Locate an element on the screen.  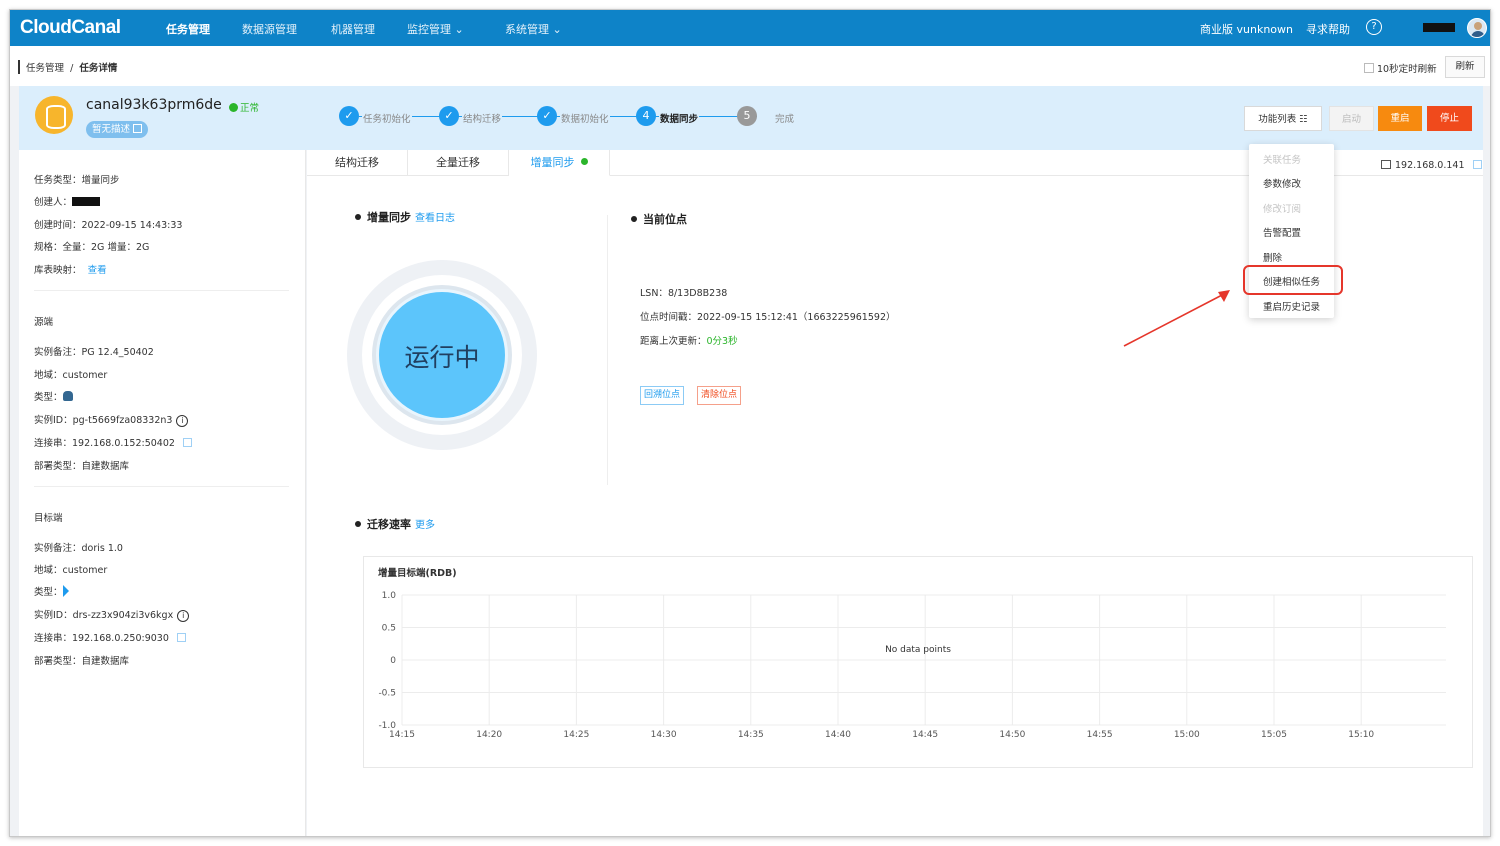
table-mapping-label: 库表映射： is located at coordinates (58, 270).